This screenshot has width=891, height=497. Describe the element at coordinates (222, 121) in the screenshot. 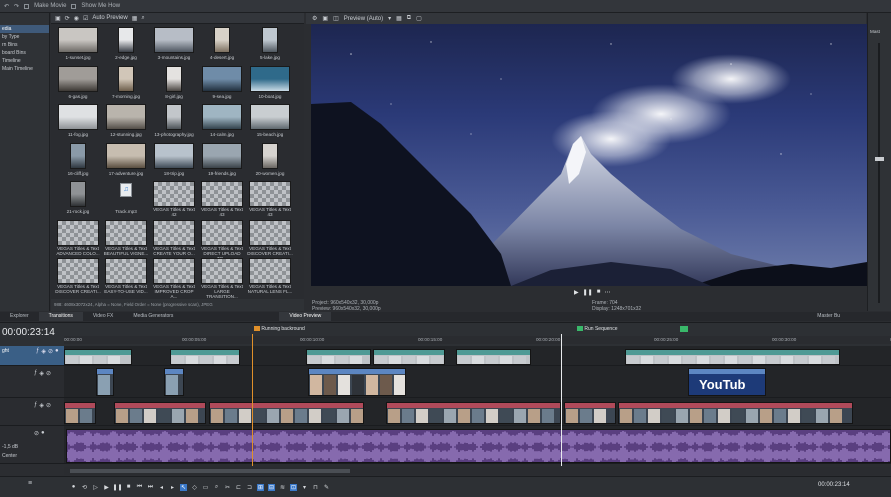

I see `media-item: 14-calm.jpg` at that location.